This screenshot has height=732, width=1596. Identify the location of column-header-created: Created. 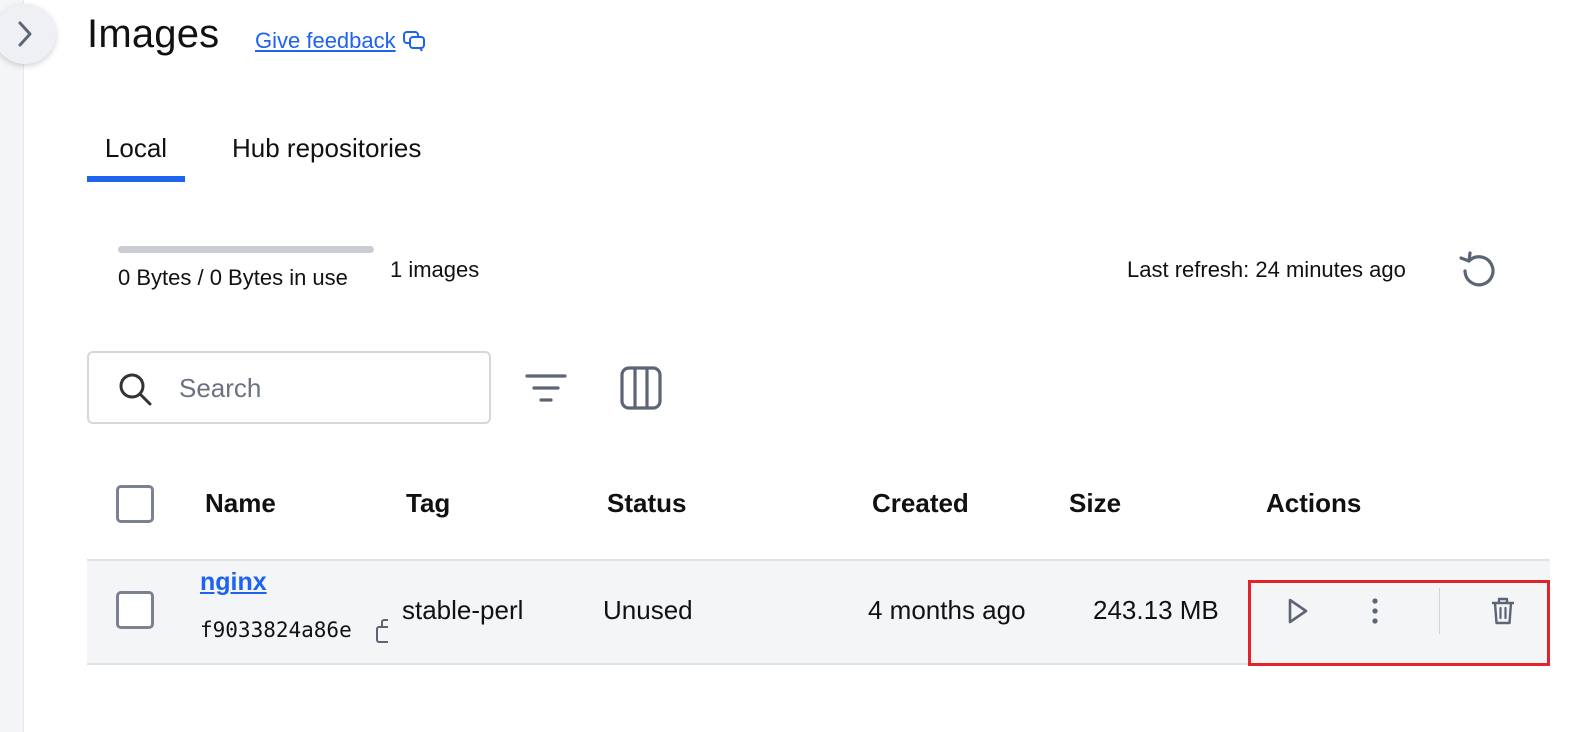
(920, 503).